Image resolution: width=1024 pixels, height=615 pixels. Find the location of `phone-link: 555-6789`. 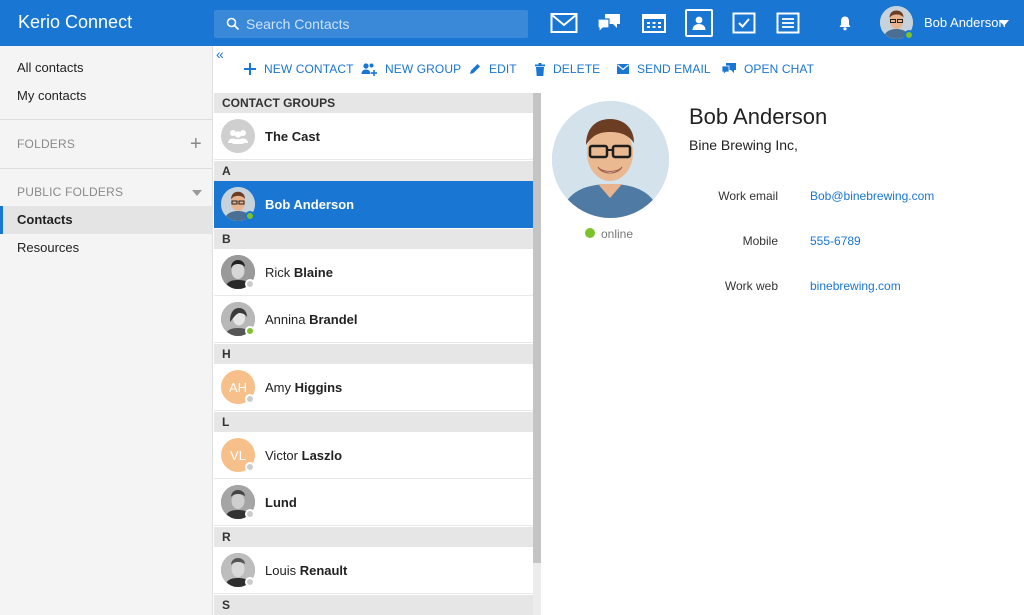

phone-link: 555-6789 is located at coordinates (835, 241).